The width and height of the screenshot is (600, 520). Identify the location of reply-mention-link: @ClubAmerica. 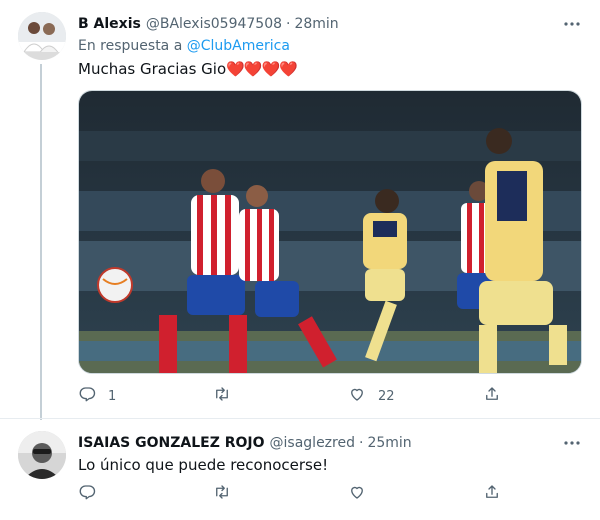
(238, 46).